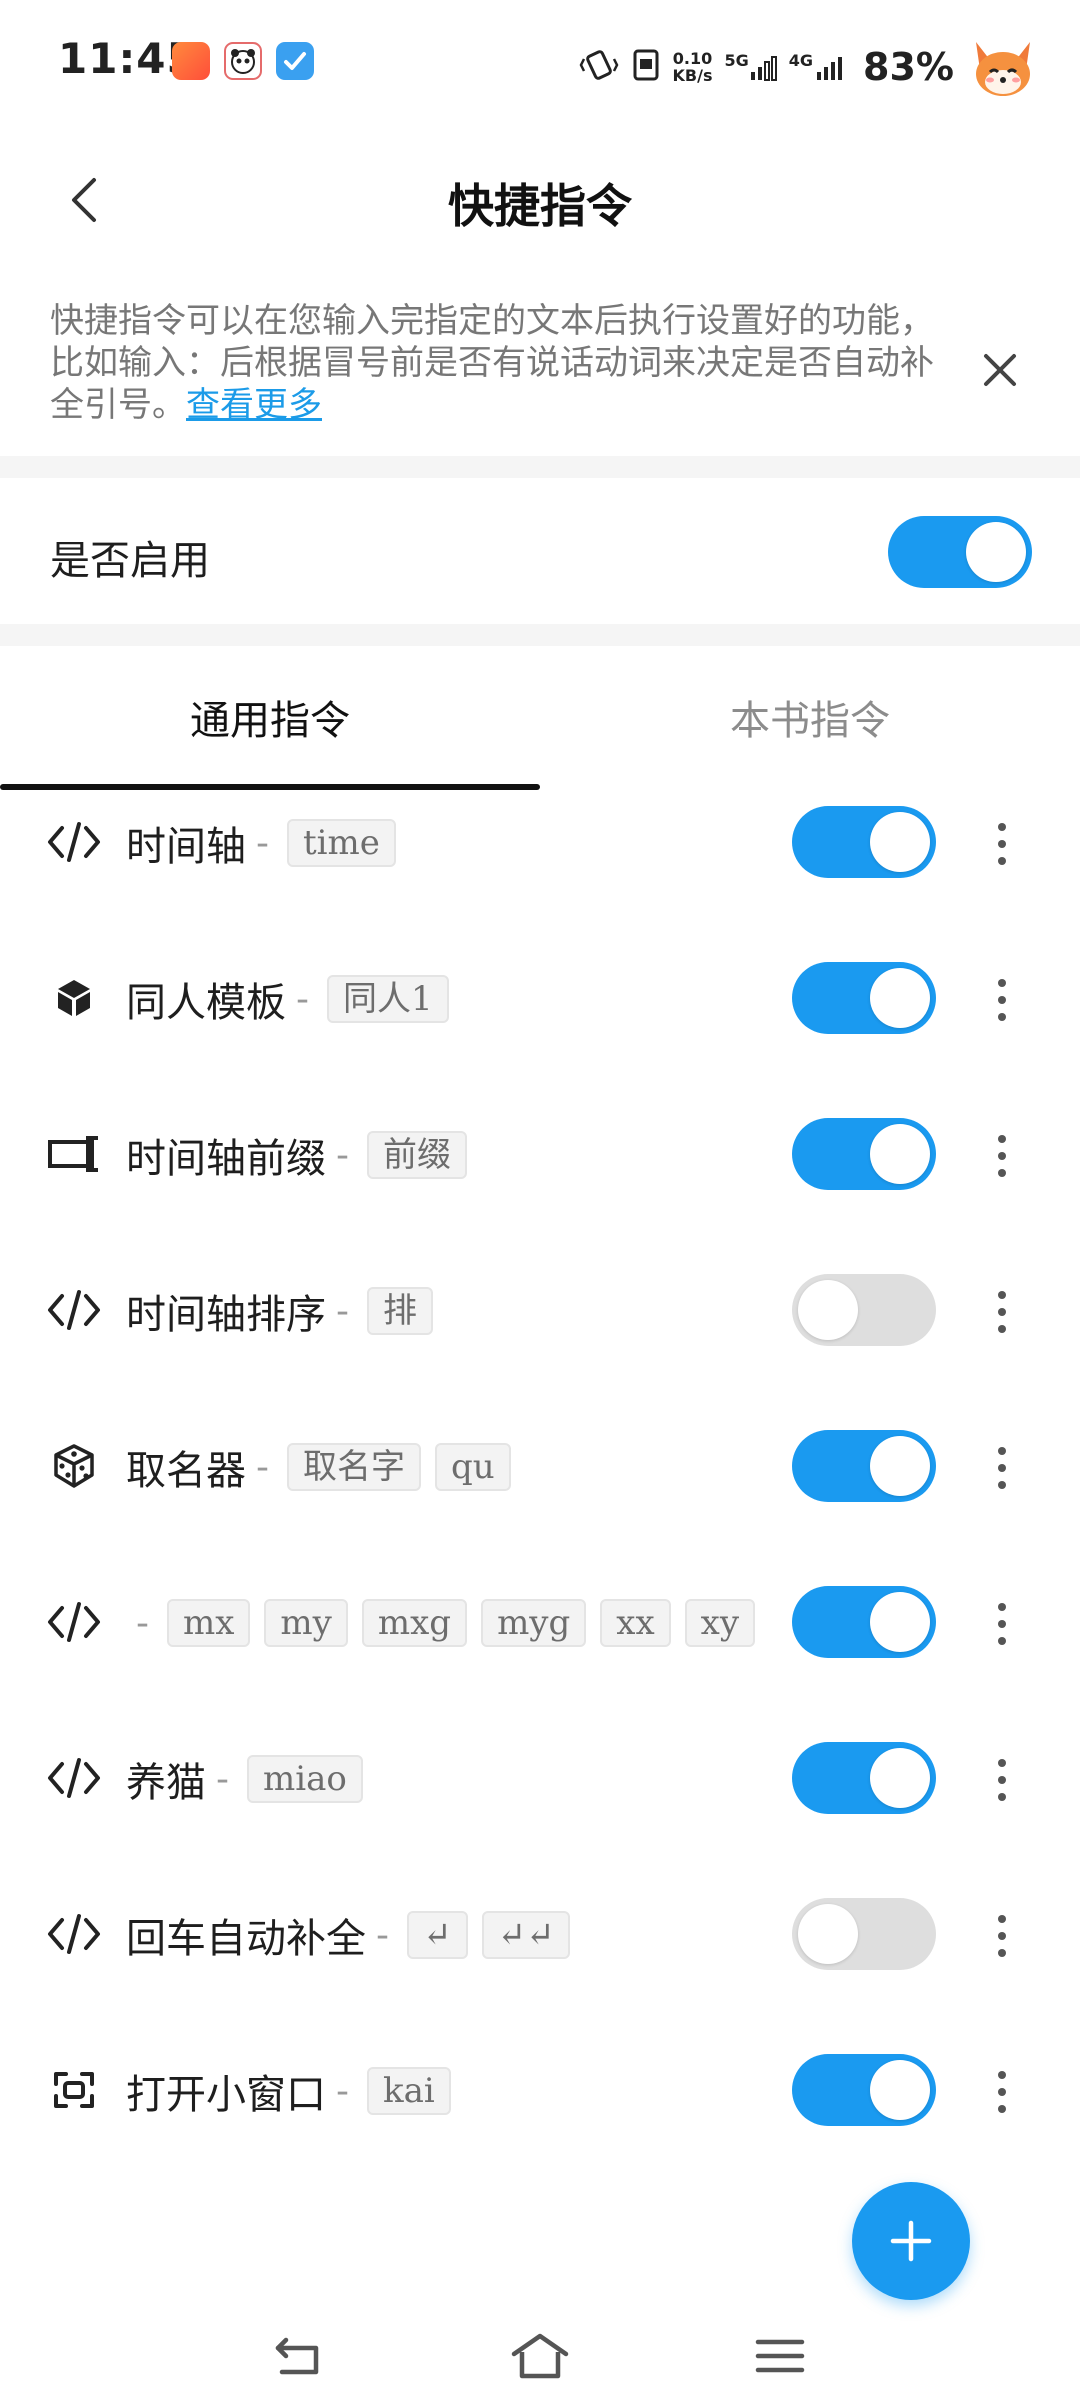 The image size is (1080, 2408). Describe the element at coordinates (540, 1310) in the screenshot. I see `command-row: 时间轴排序 - 排` at that location.